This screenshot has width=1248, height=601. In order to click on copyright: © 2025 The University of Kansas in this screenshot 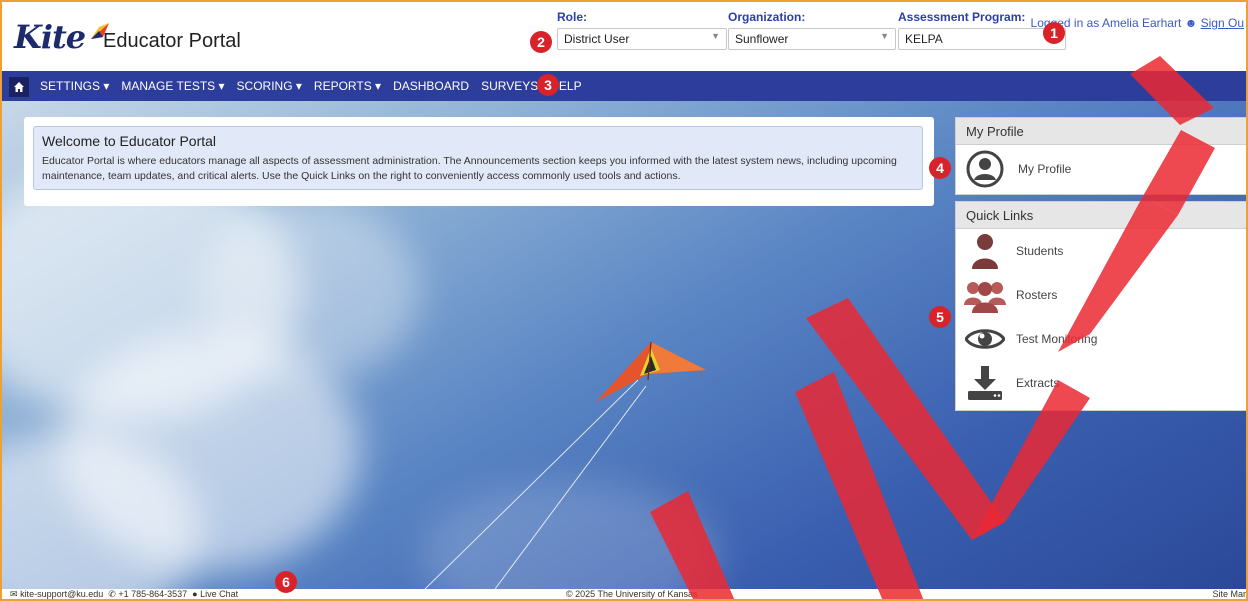, I will do `click(632, 594)`.